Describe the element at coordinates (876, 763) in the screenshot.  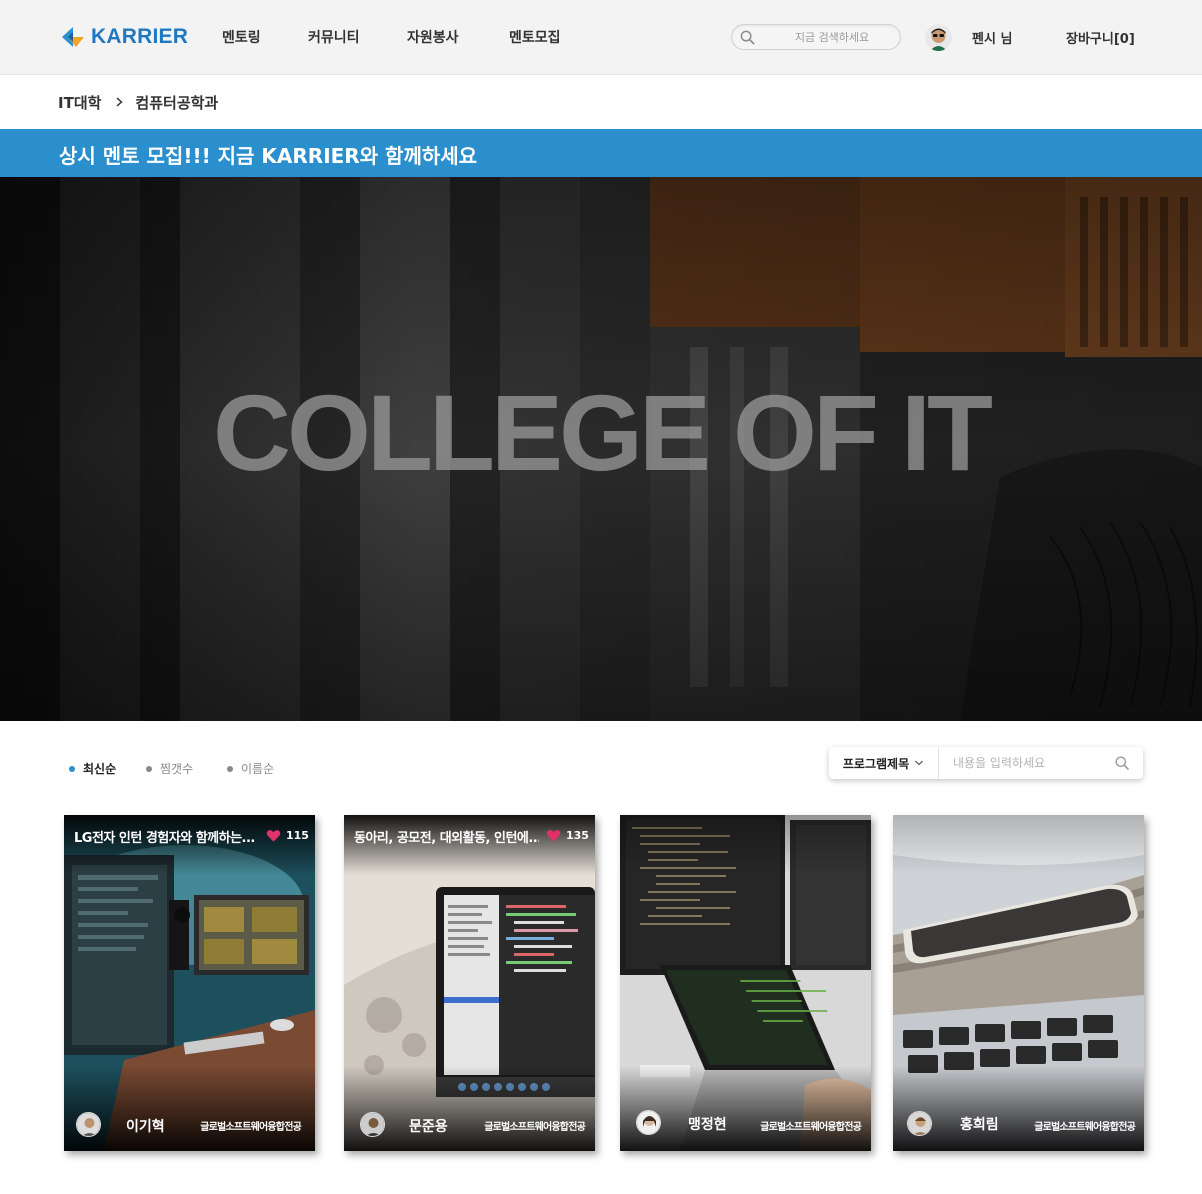
I see `filter-select-value: 프로그램제목` at that location.